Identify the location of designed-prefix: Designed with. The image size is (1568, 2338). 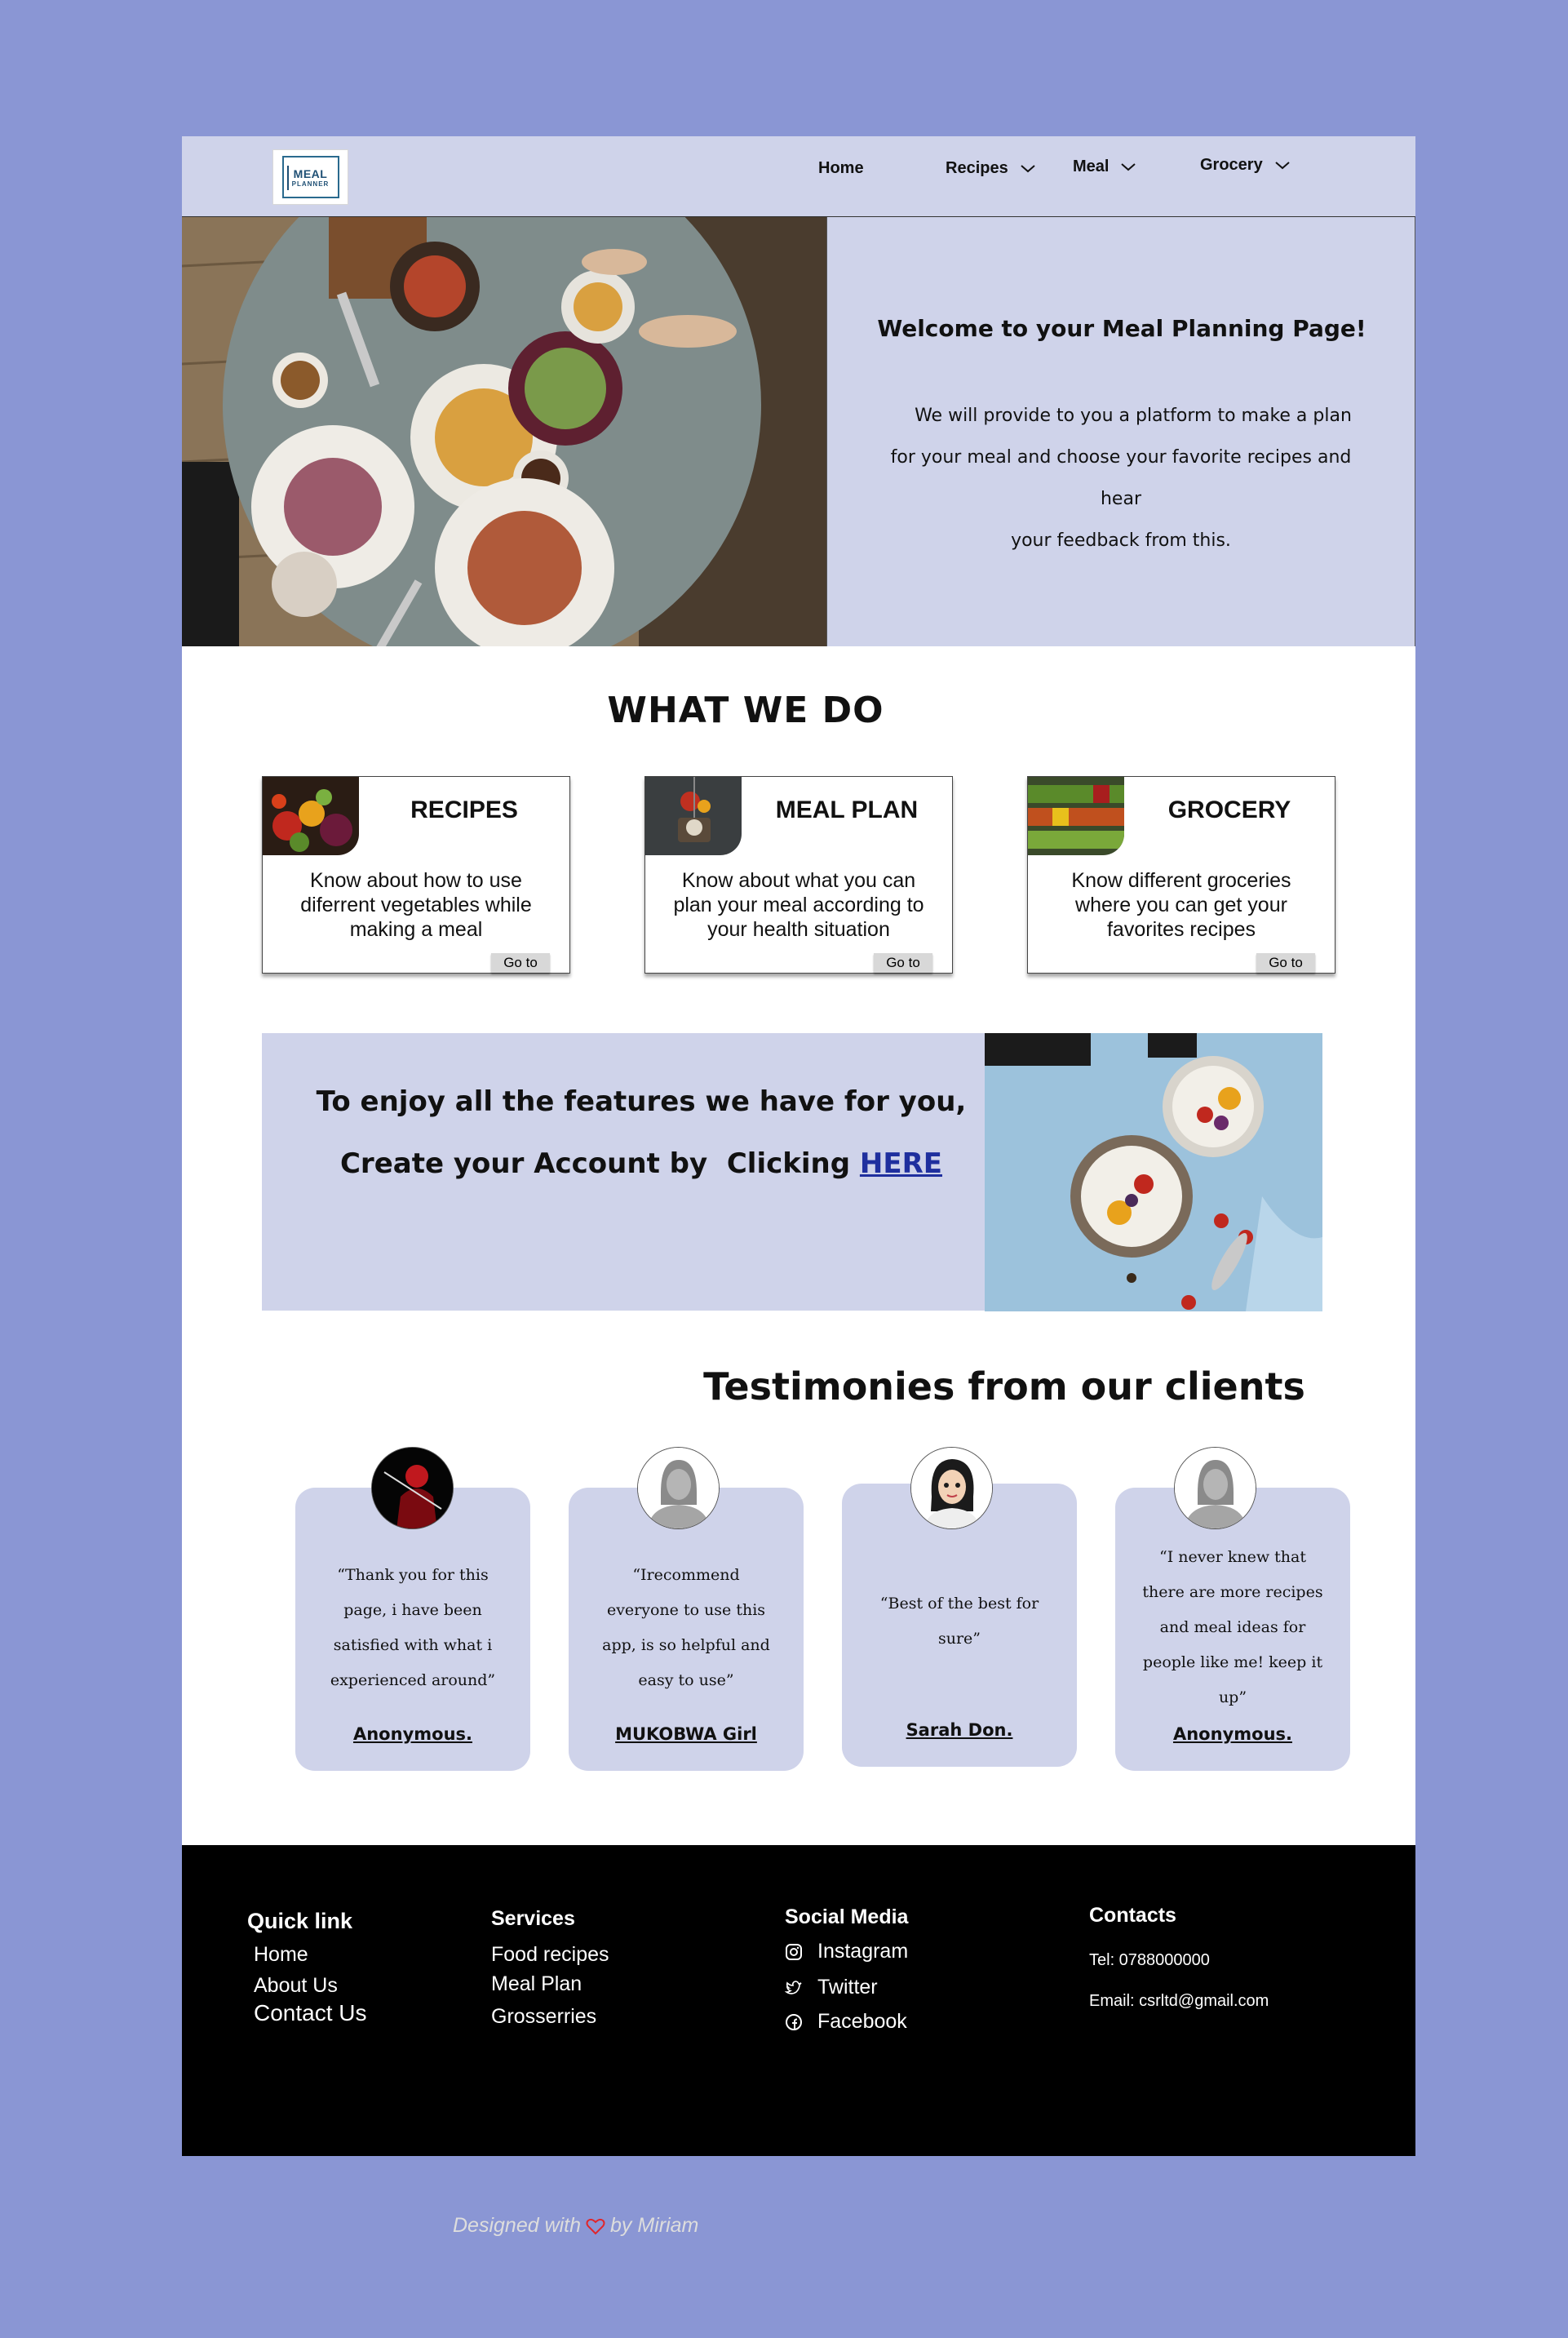
(517, 2225).